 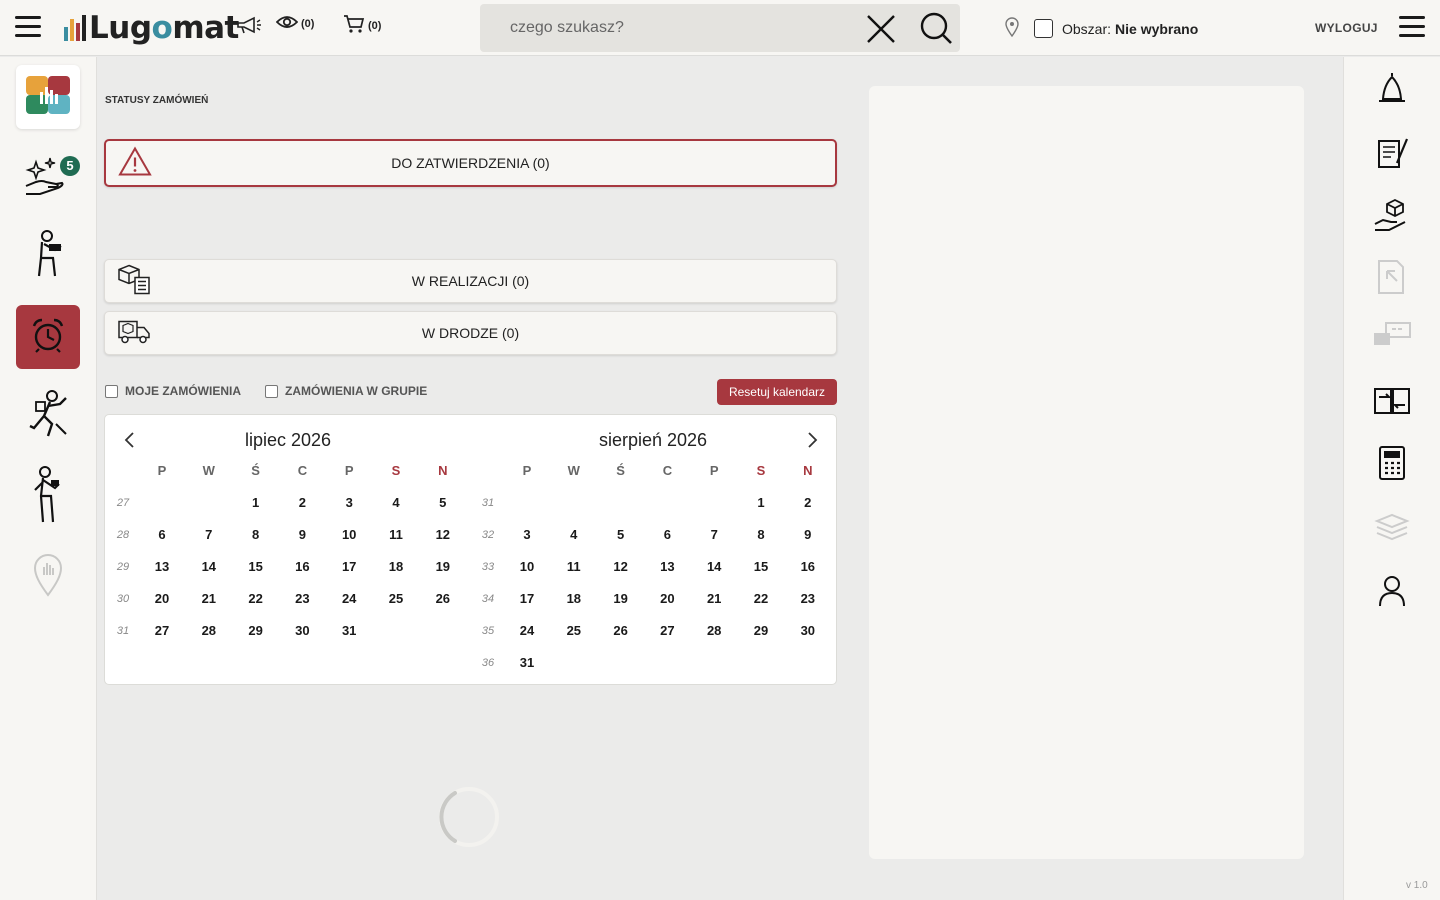 I want to click on group-orders-filter: ZAMÓWIENIA W GRUPIE, so click(x=346, y=391).